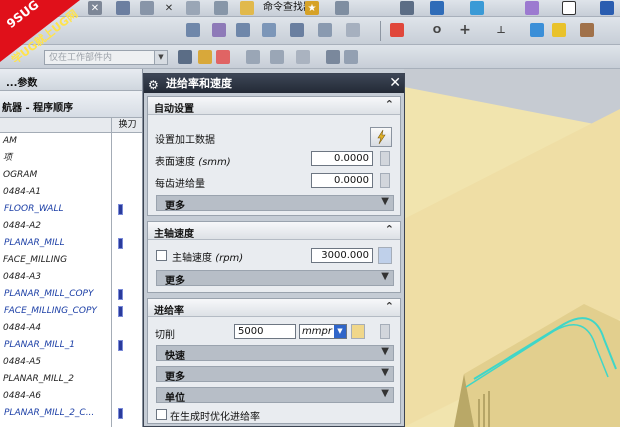 This screenshot has width=620, height=427. I want to click on background-icon, so click(569, 8).